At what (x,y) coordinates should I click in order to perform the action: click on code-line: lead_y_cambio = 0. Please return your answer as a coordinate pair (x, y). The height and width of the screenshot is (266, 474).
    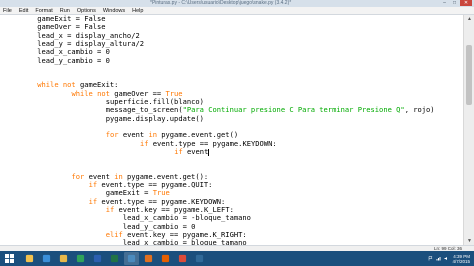
    Looking at the image, I should click on (73, 60).